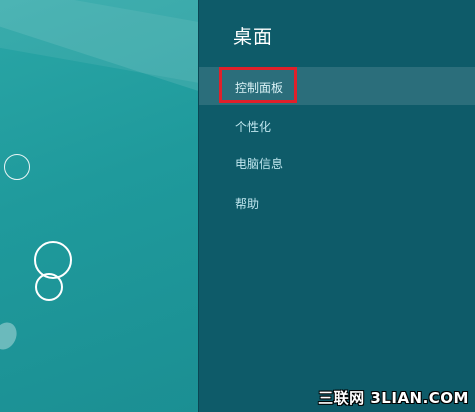  I want to click on menu-item-help: 帮助, so click(247, 203).